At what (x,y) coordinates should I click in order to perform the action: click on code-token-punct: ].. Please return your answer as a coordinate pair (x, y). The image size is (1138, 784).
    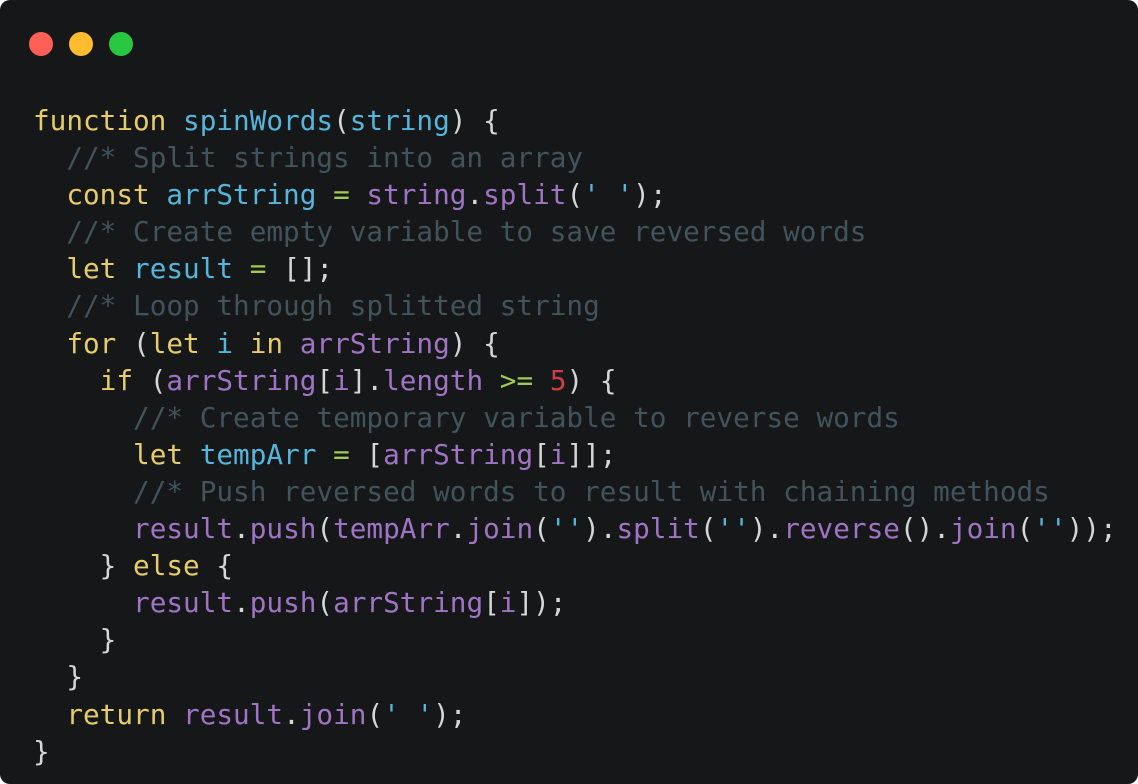
    Looking at the image, I should click on (366, 380).